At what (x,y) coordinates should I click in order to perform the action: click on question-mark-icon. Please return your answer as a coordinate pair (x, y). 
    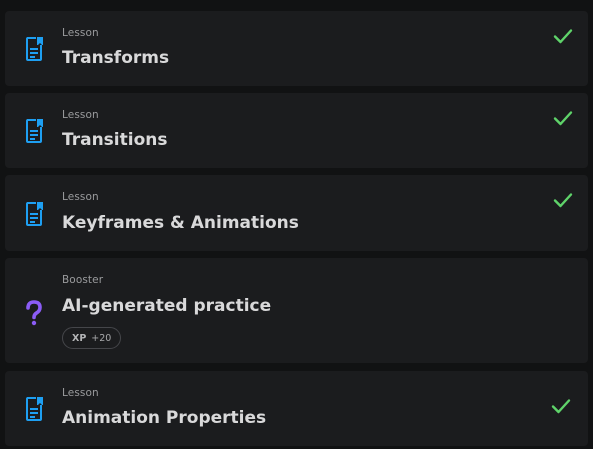
    Looking at the image, I should click on (34, 313).